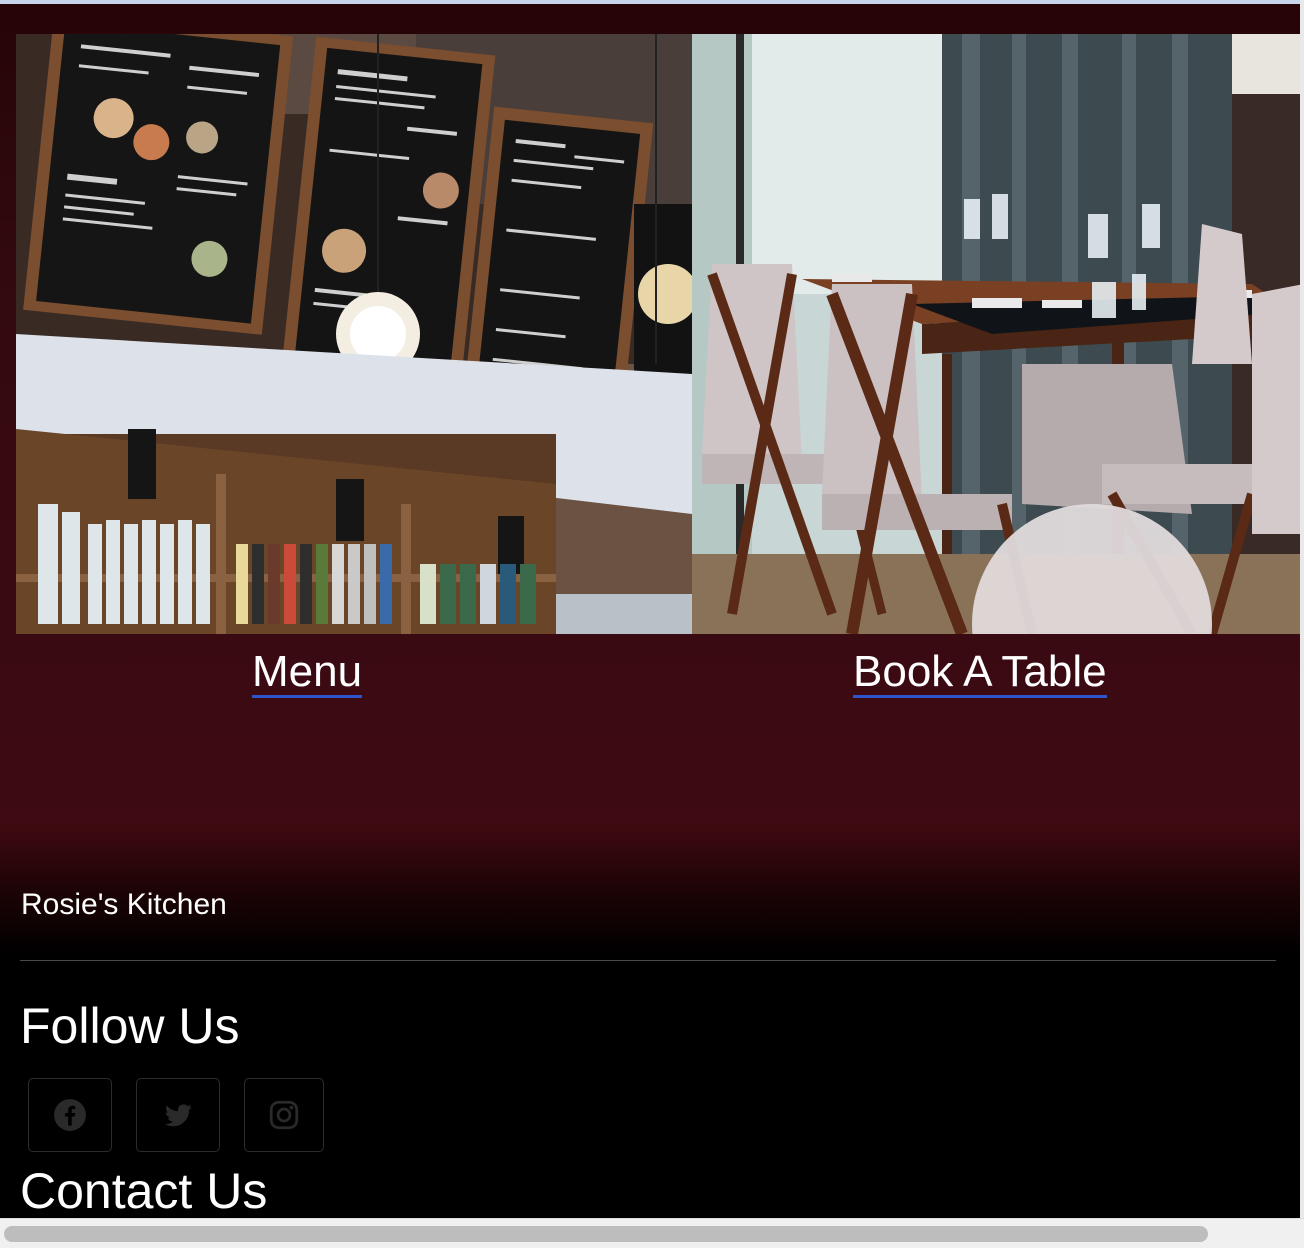 The height and width of the screenshot is (1248, 1304). I want to click on book-a-table-link: Book A Table, so click(980, 673).